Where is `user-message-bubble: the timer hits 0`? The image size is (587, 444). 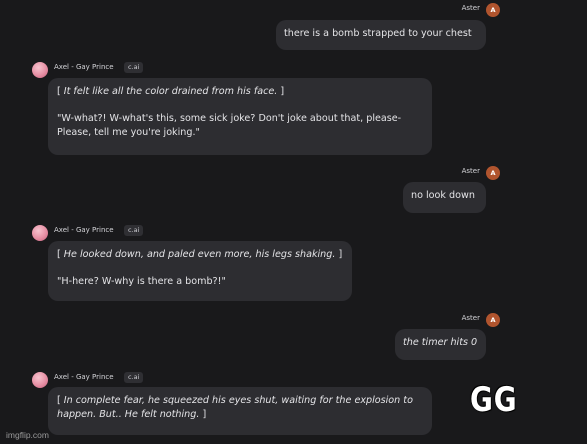
user-message-bubble: the timer hits 0 is located at coordinates (440, 344).